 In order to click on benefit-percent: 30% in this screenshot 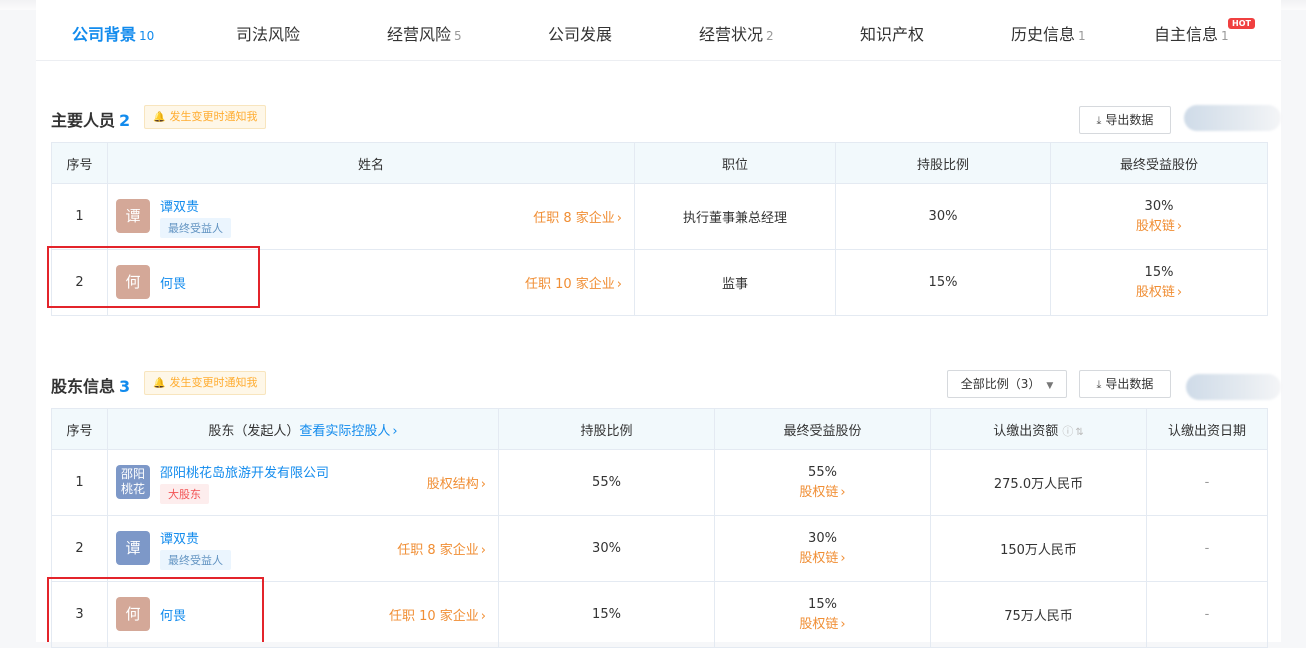, I will do `click(822, 538)`.